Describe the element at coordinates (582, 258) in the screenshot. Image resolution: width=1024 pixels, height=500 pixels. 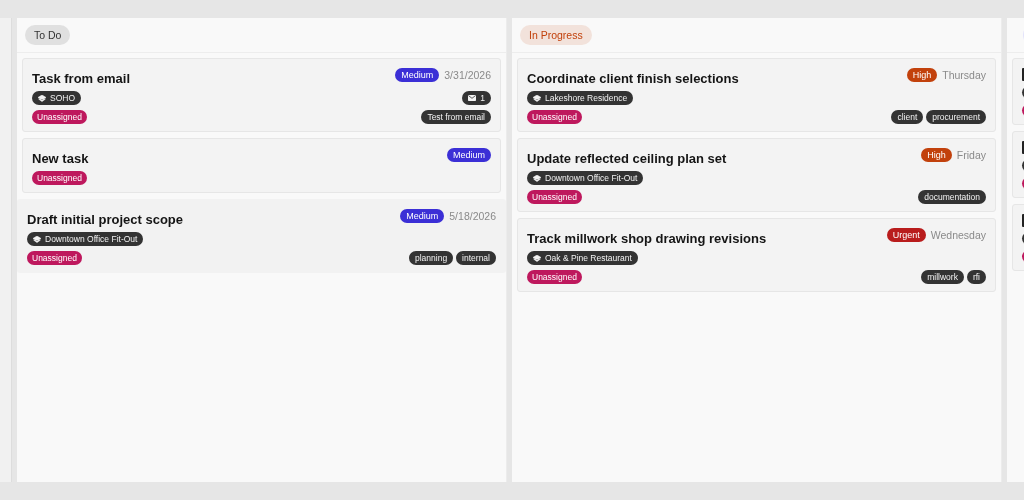
I see `project-chip: Oak & Pine Restaurant` at that location.